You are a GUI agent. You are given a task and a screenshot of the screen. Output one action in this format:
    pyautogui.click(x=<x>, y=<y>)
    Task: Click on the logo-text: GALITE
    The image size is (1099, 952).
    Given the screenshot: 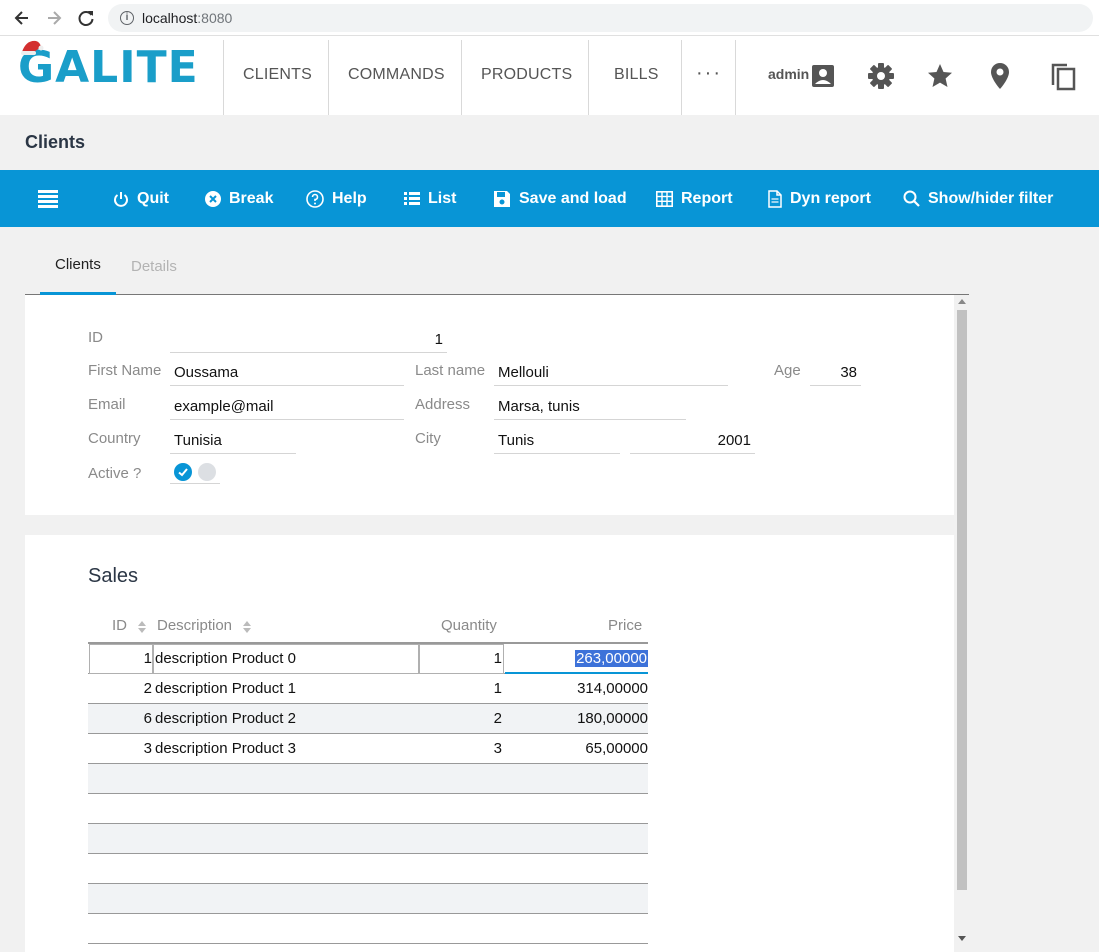 What is the action you would take?
    pyautogui.click(x=108, y=67)
    